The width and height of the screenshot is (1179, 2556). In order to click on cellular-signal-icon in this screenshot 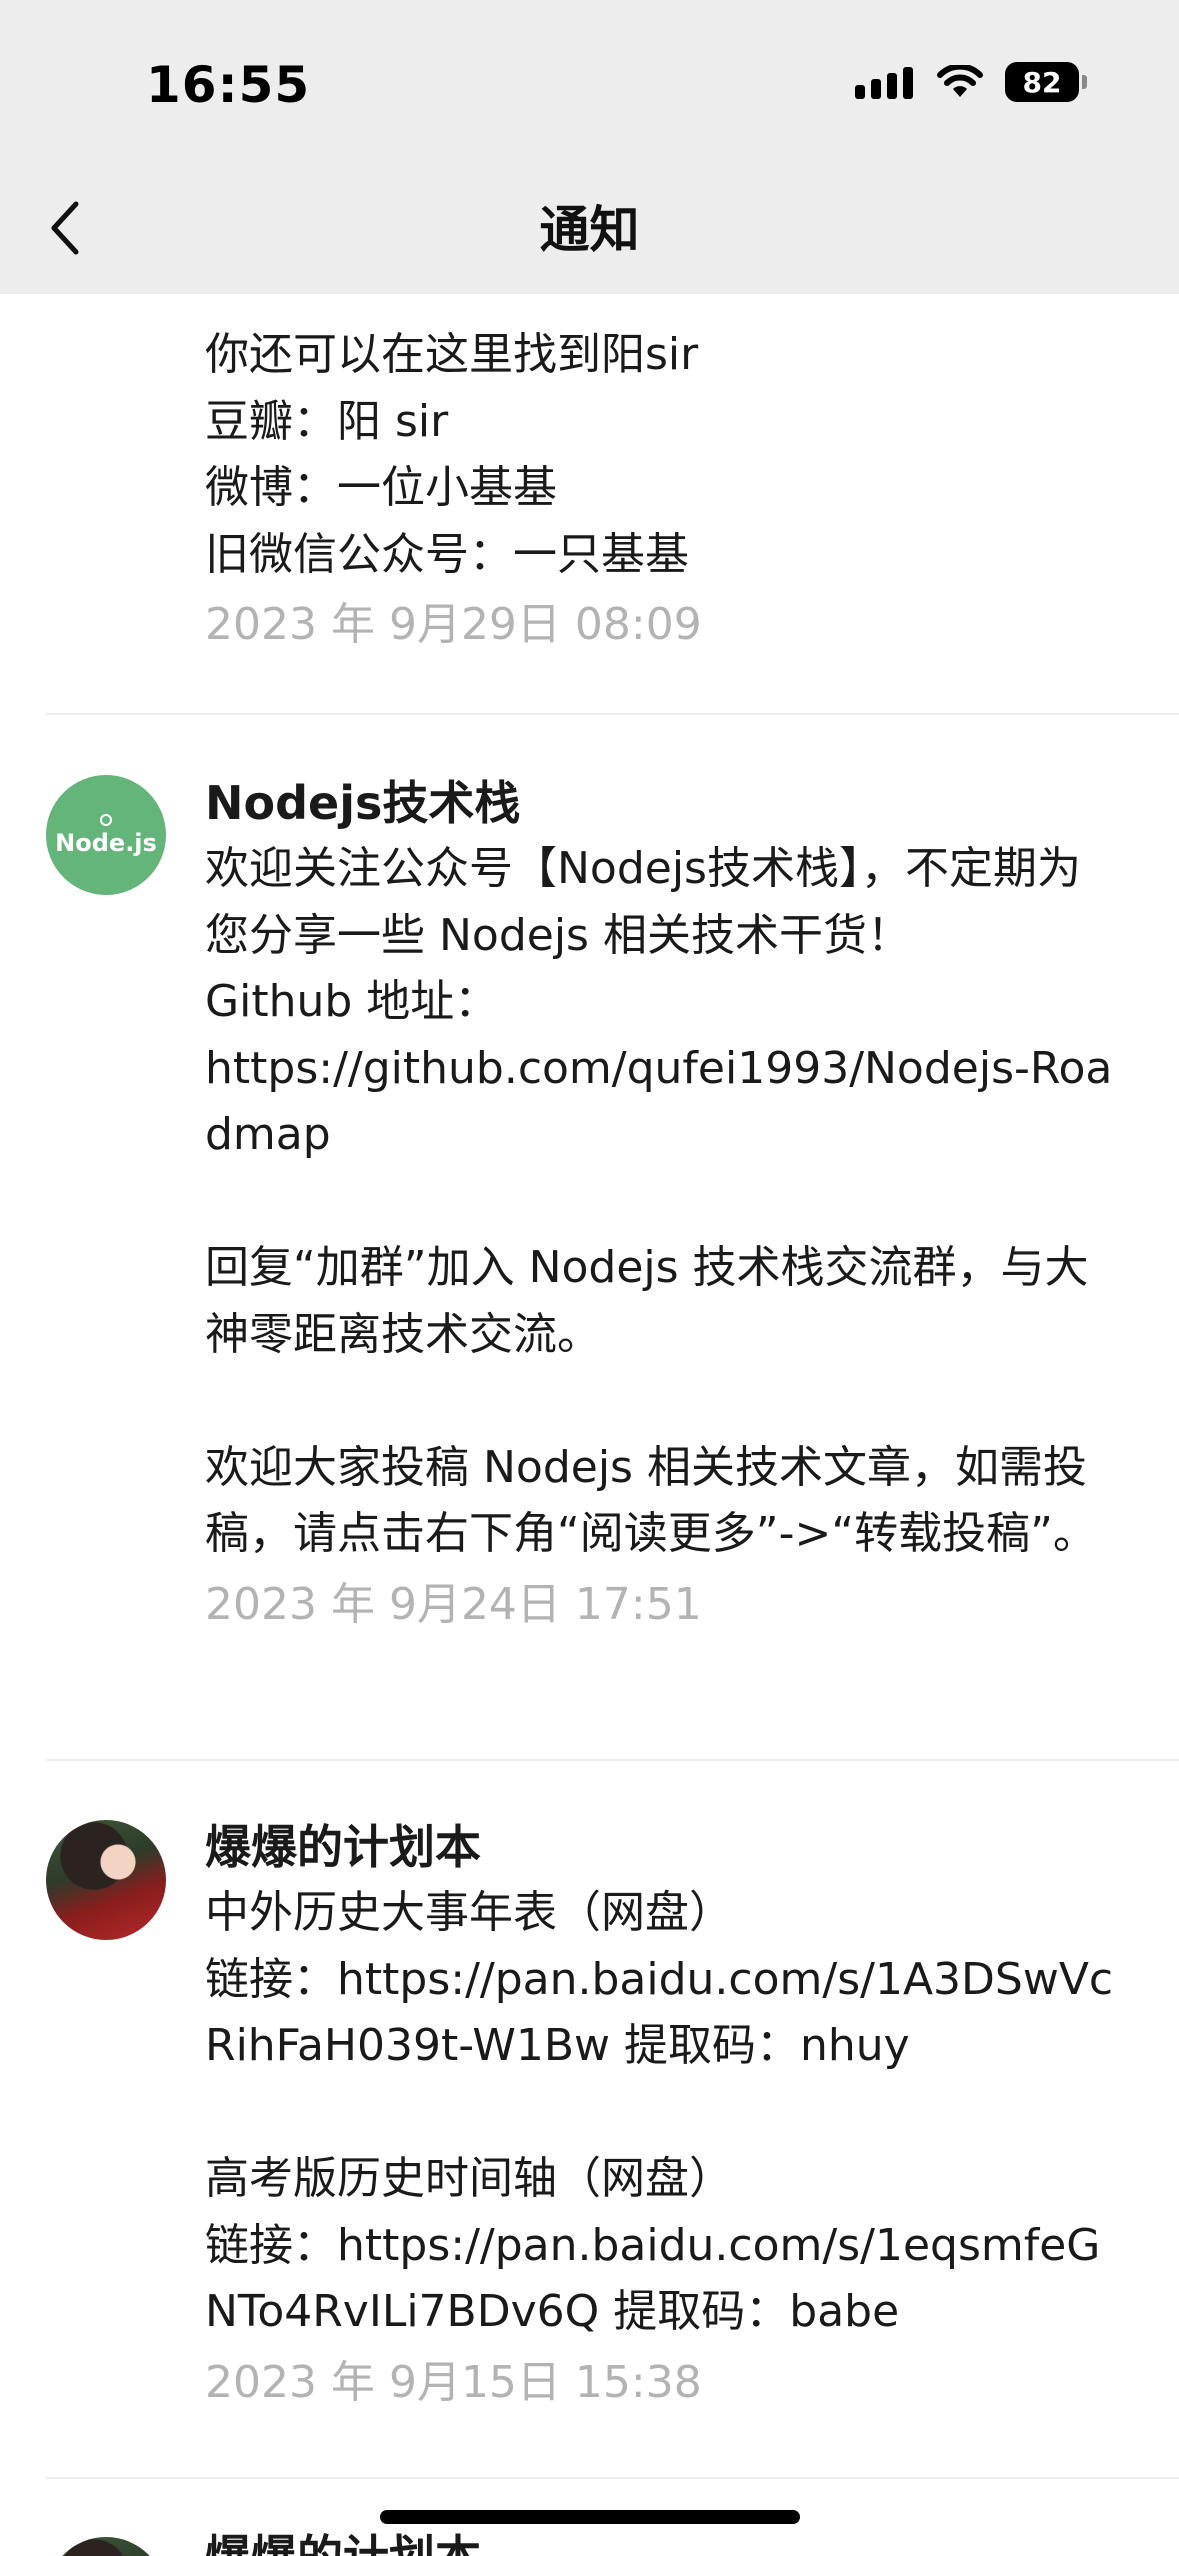, I will do `click(884, 82)`.